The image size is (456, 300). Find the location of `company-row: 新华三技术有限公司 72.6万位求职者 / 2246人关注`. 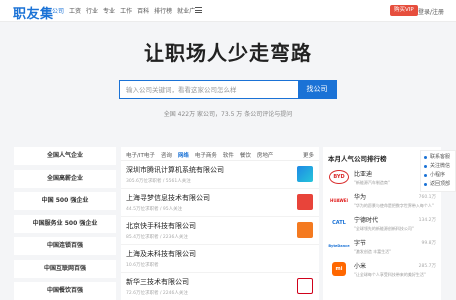

company-row: 新华三技术有限公司 72.6万位求职者 / 2246人关注 is located at coordinates (220, 286).